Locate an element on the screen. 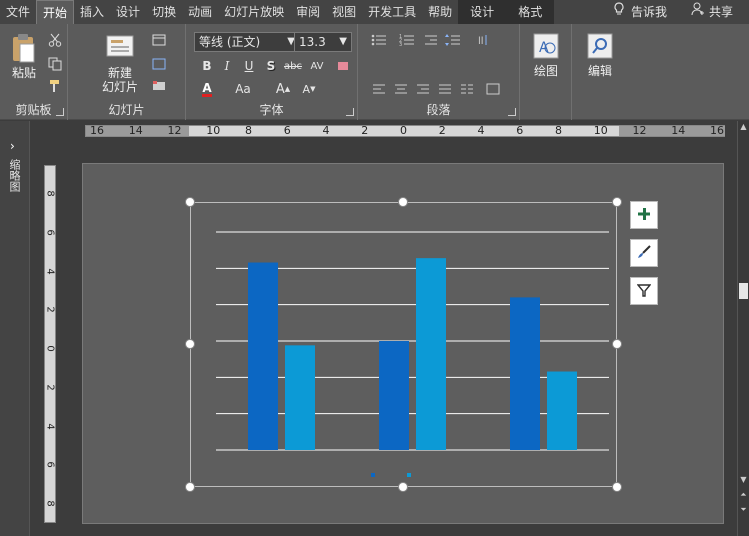 The width and height of the screenshot is (749, 536). resize-handle-t is located at coordinates (403, 202).